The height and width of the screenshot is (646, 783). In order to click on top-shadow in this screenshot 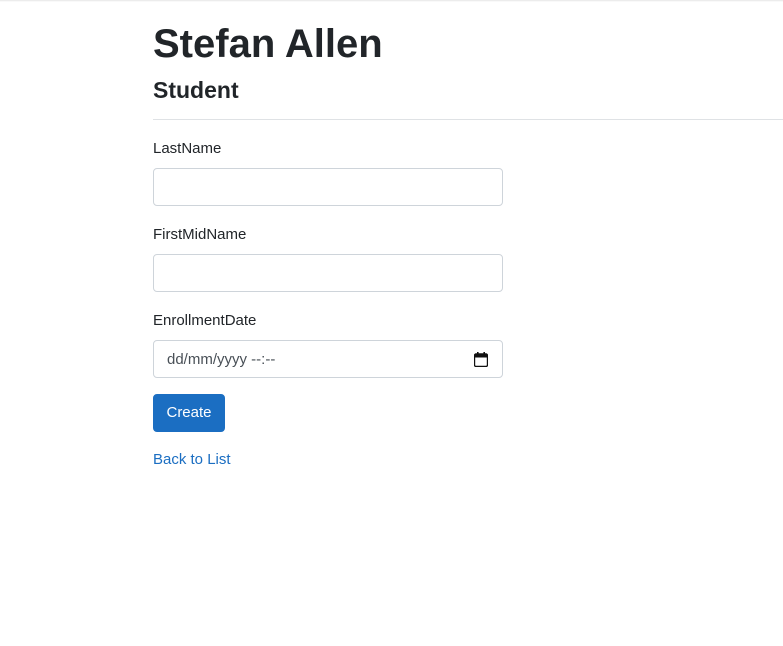, I will do `click(391, 1)`.